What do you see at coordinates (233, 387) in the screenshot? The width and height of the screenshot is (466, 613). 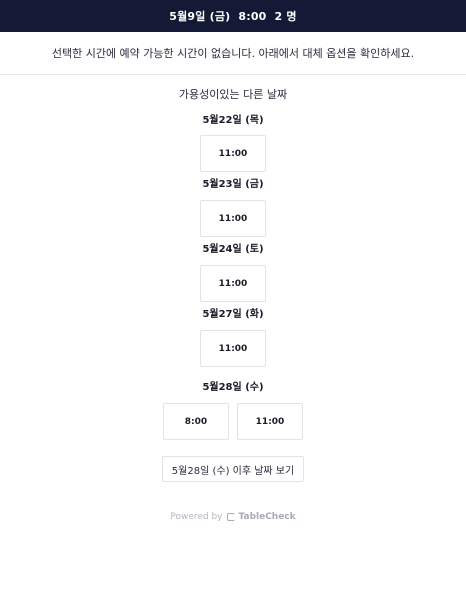 I see `date-label: 5월28일 (수)` at bounding box center [233, 387].